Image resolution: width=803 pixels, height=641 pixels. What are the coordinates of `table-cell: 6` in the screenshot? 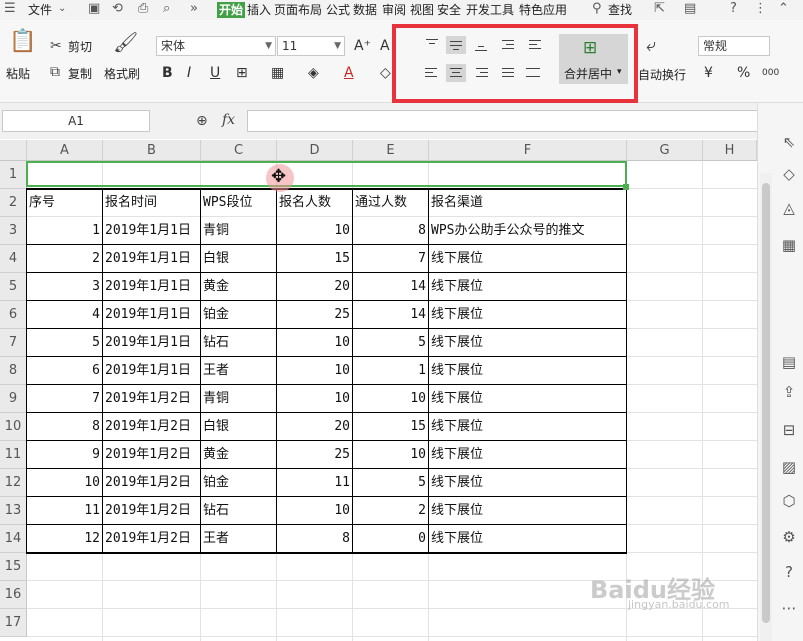 It's located at (65, 370).